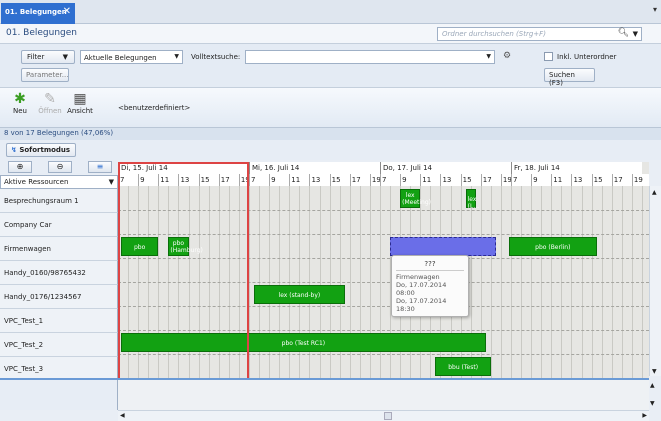 Image resolution: width=661 pixels, height=421 pixels. What do you see at coordinates (655, 281) in the screenshot?
I see `vertical-scrollbar: ▲ ▼` at bounding box center [655, 281].